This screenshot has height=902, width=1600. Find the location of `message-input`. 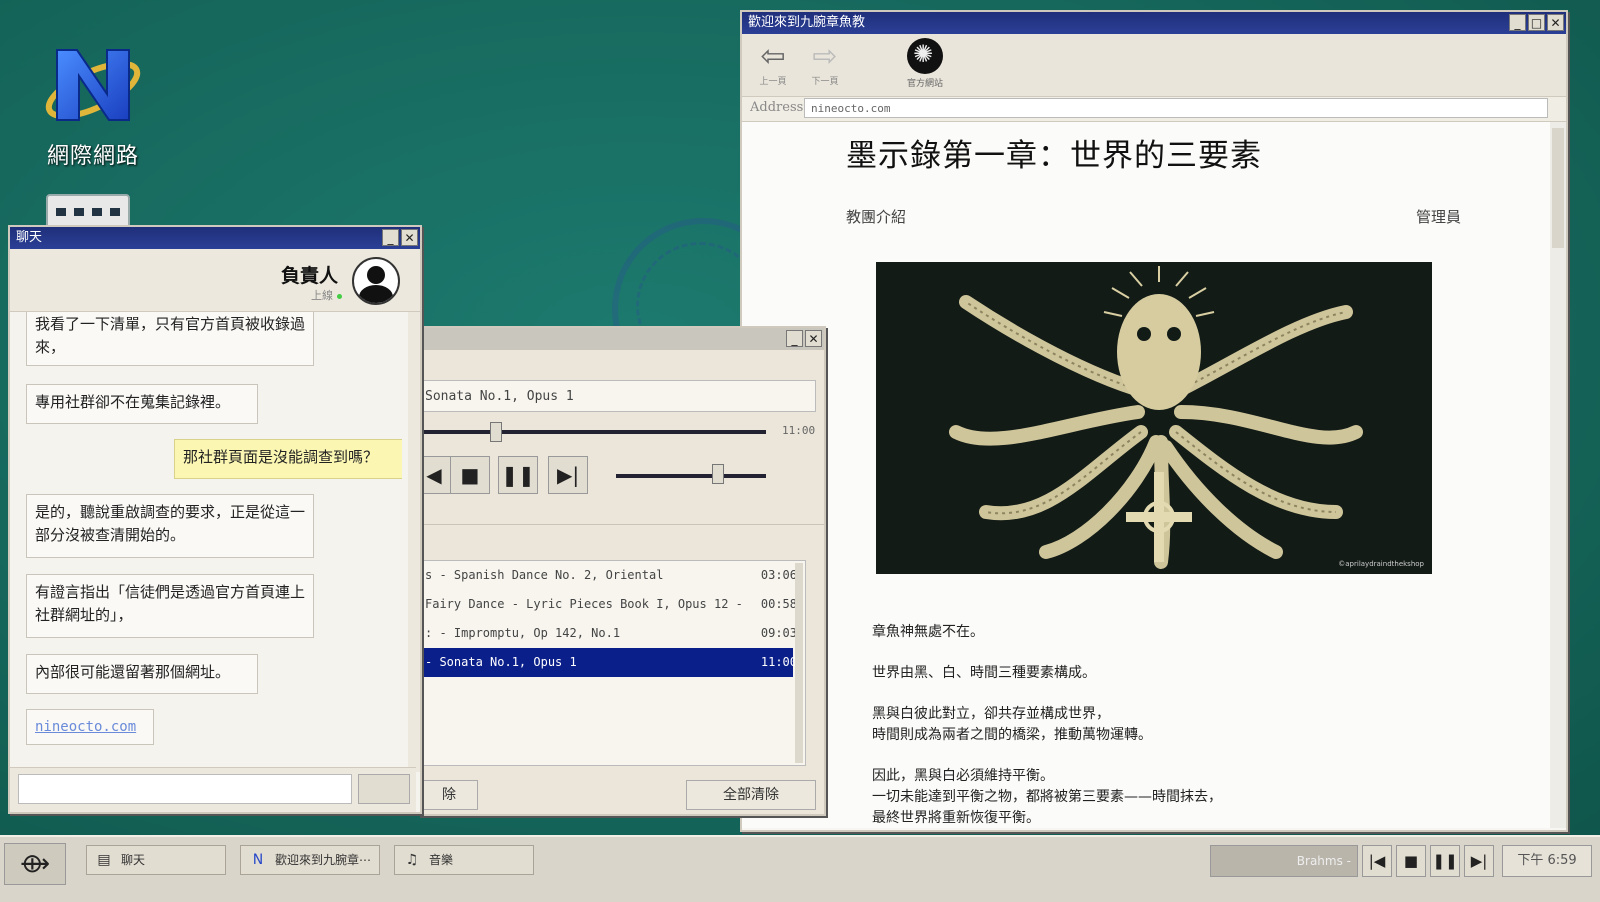

message-input is located at coordinates (185, 789).